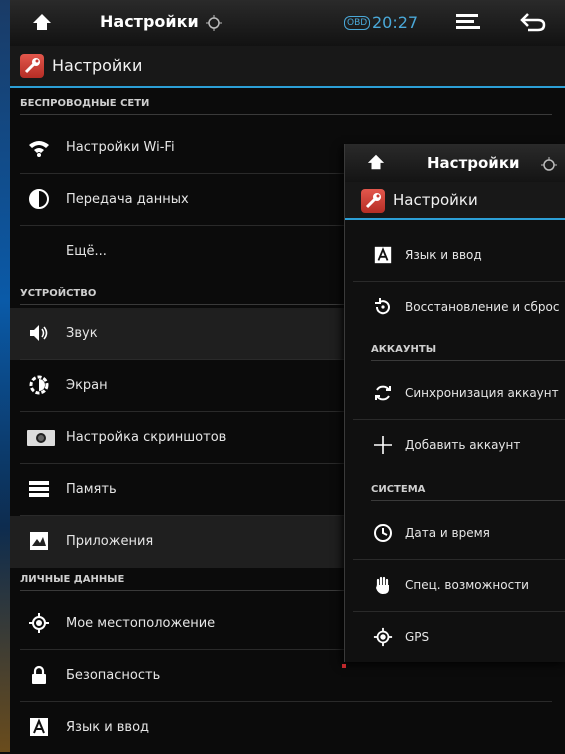 This screenshot has height=754, width=565. What do you see at coordinates (468, 352) in the screenshot?
I see `section-header-accounts: АККАУНТЫ` at bounding box center [468, 352].